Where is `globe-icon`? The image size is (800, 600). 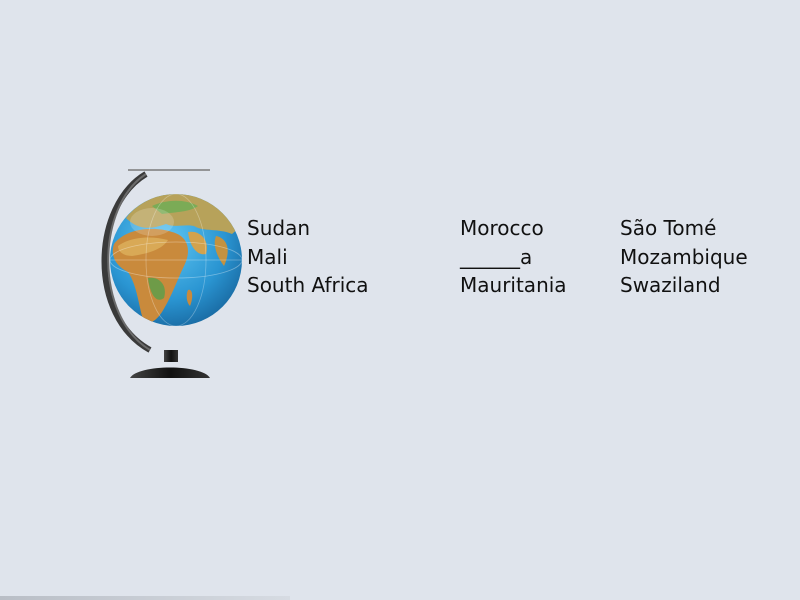
globe-icon is located at coordinates (168, 273).